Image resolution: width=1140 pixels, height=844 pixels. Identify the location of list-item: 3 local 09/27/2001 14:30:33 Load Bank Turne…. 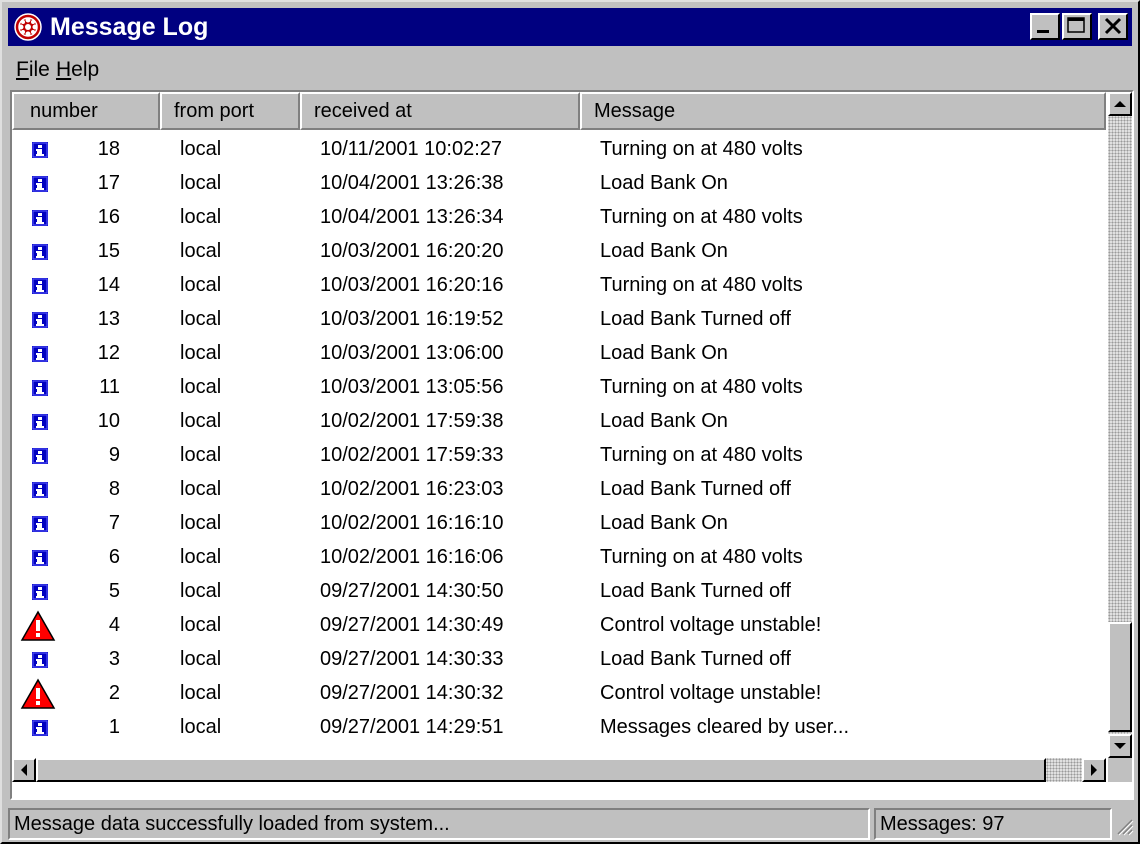
(559, 659).